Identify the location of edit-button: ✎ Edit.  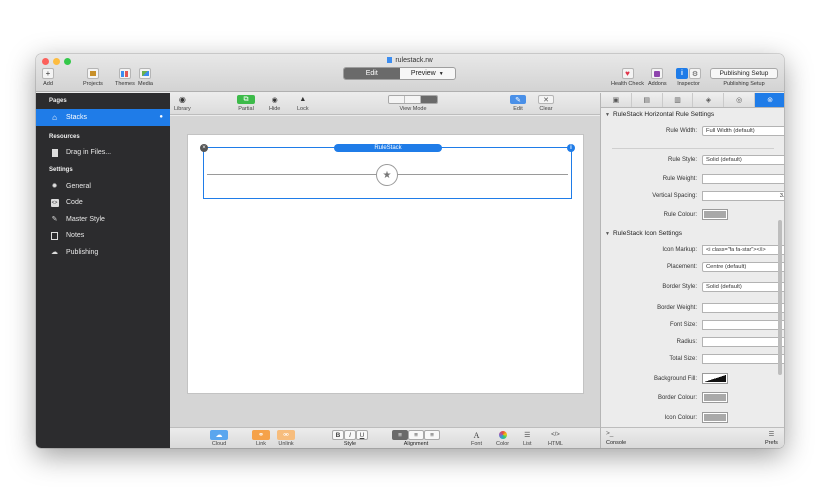
(518, 103).